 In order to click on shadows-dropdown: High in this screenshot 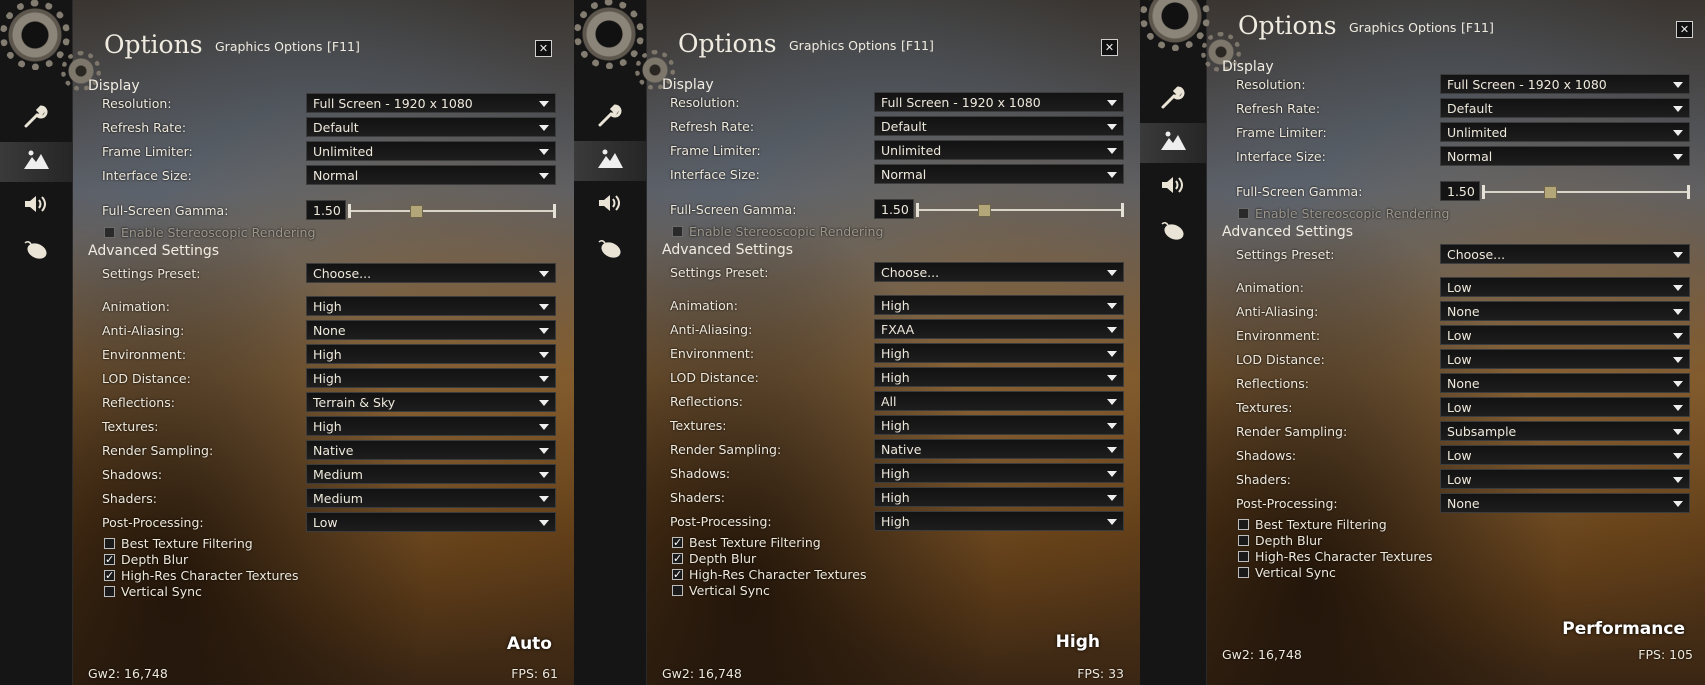, I will do `click(999, 473)`.